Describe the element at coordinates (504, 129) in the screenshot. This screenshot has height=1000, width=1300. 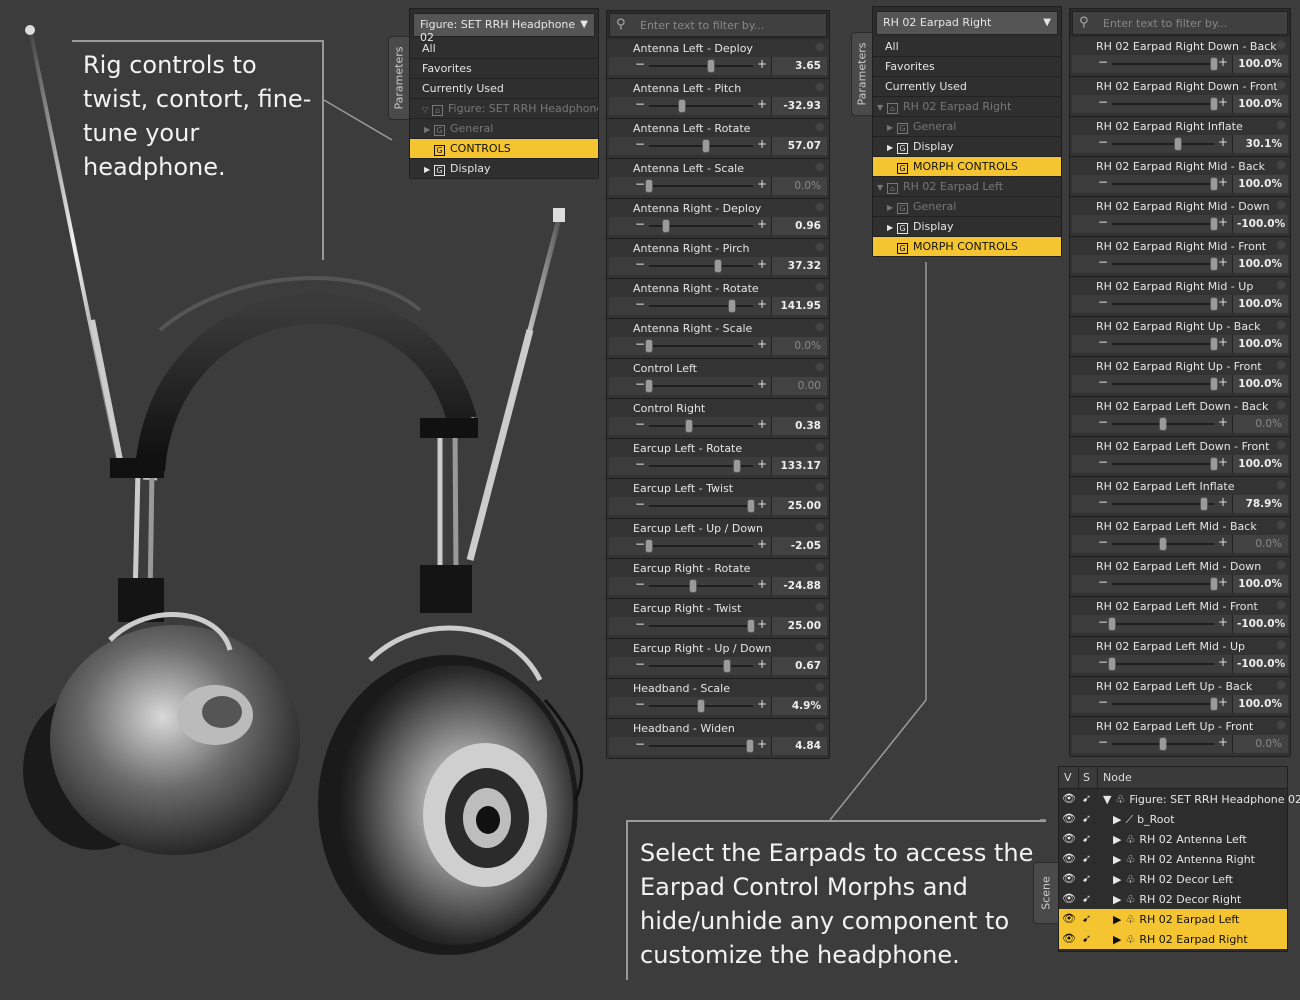
I see `tree-item-general: ▶ G General` at that location.